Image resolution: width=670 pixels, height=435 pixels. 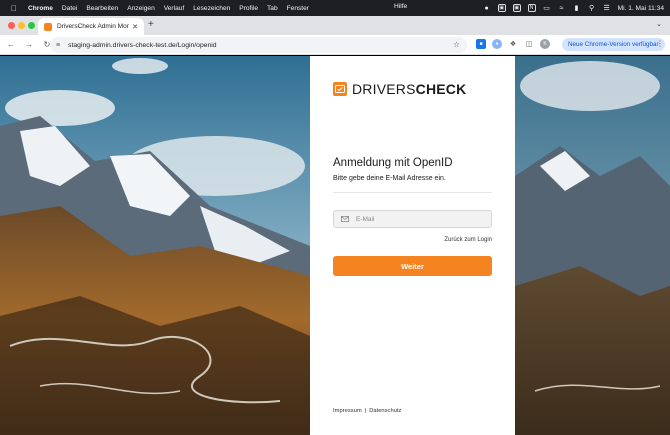 What do you see at coordinates (340, 89) in the screenshot?
I see `driverscheck-logo-icon` at bounding box center [340, 89].